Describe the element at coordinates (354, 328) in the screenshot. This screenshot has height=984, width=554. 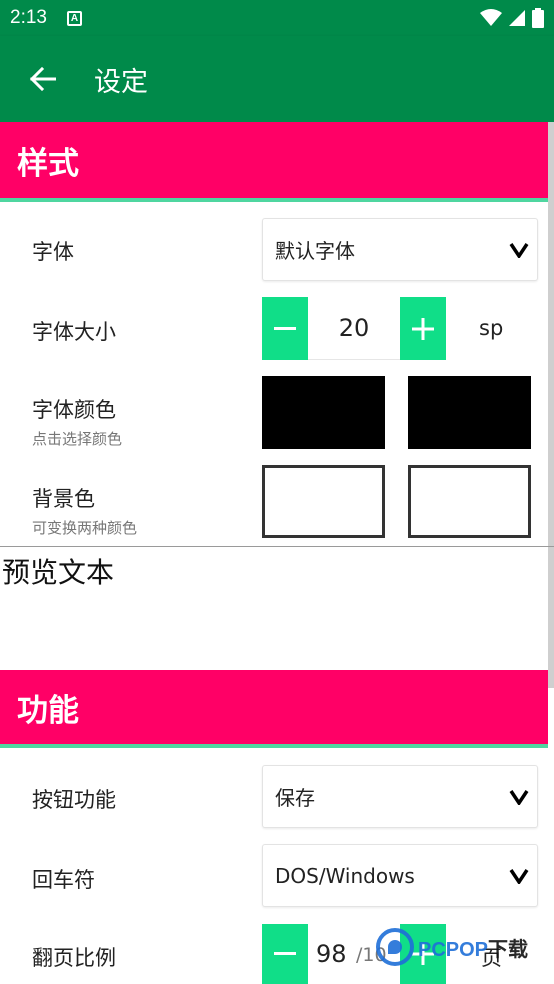
I see `font-size-value: 20` at that location.